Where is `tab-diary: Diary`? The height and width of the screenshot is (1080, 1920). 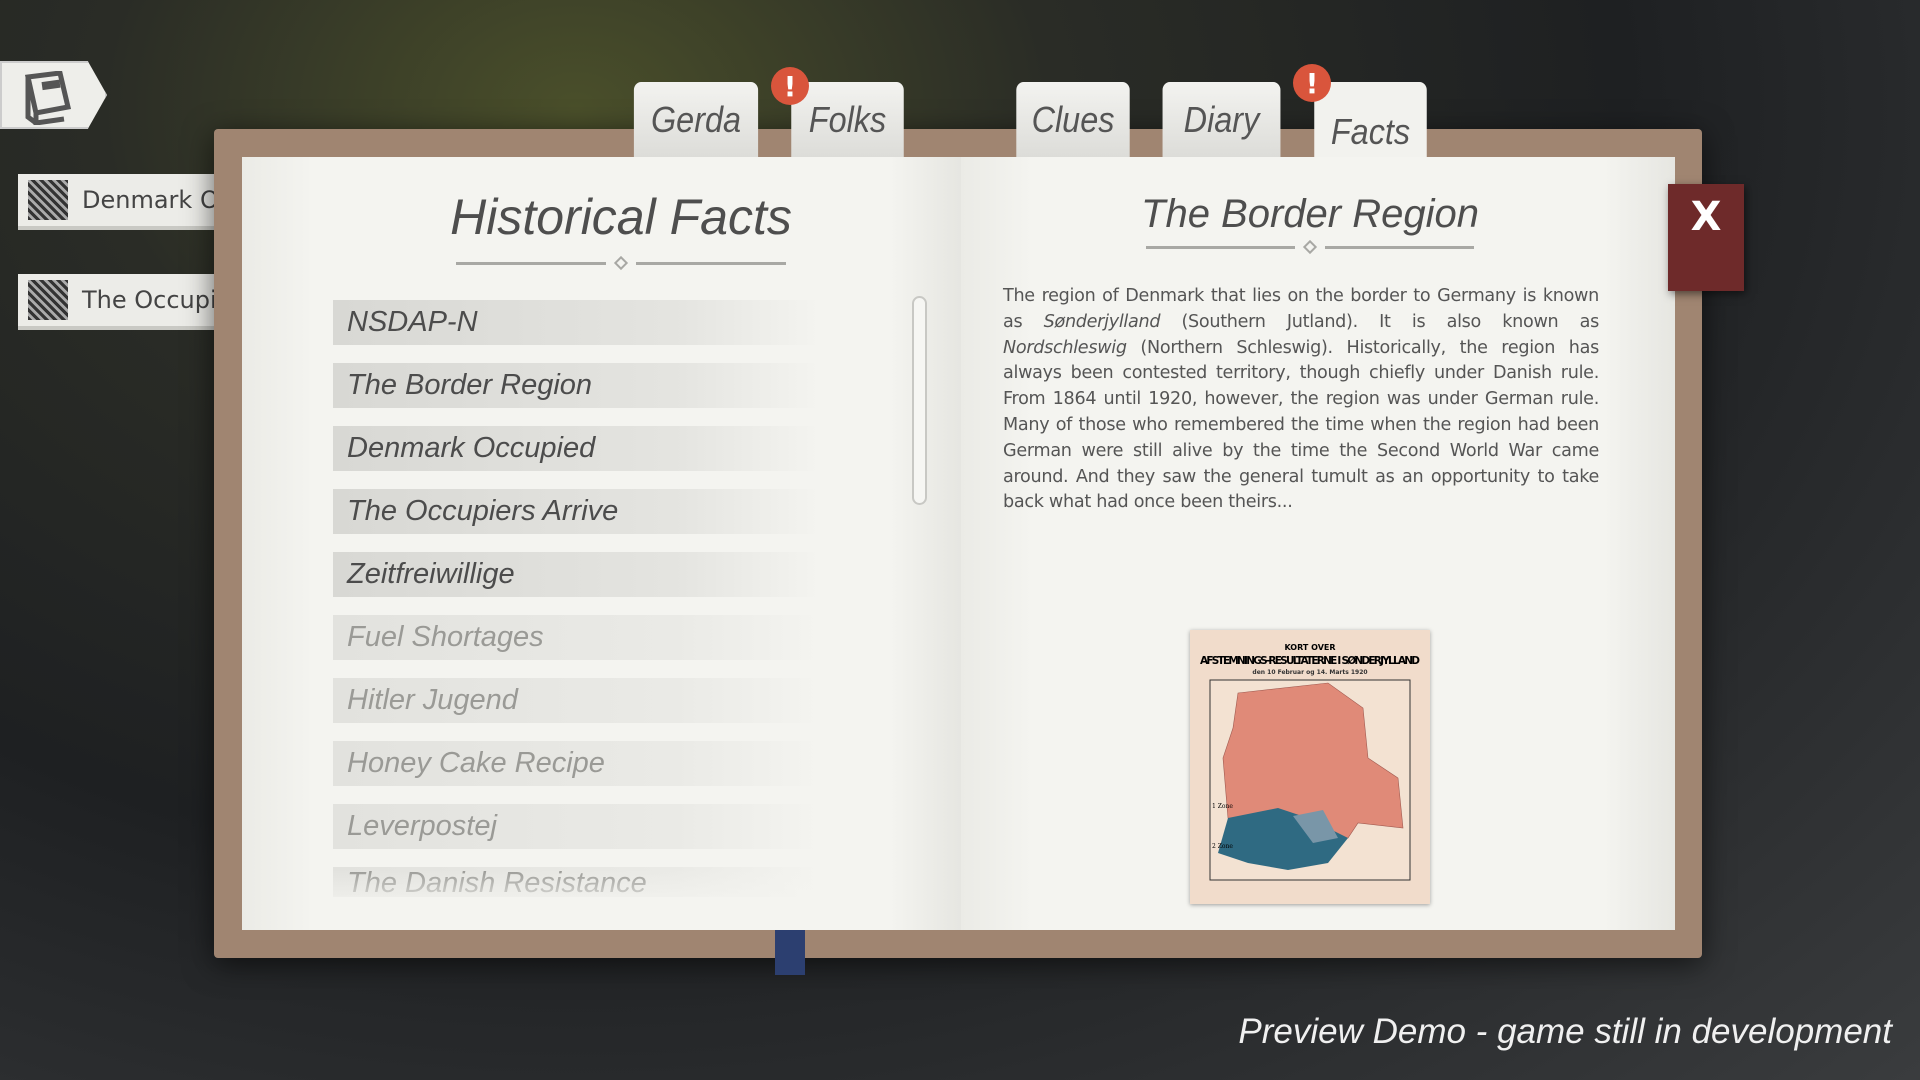
tab-diary: Diary is located at coordinates (1221, 120).